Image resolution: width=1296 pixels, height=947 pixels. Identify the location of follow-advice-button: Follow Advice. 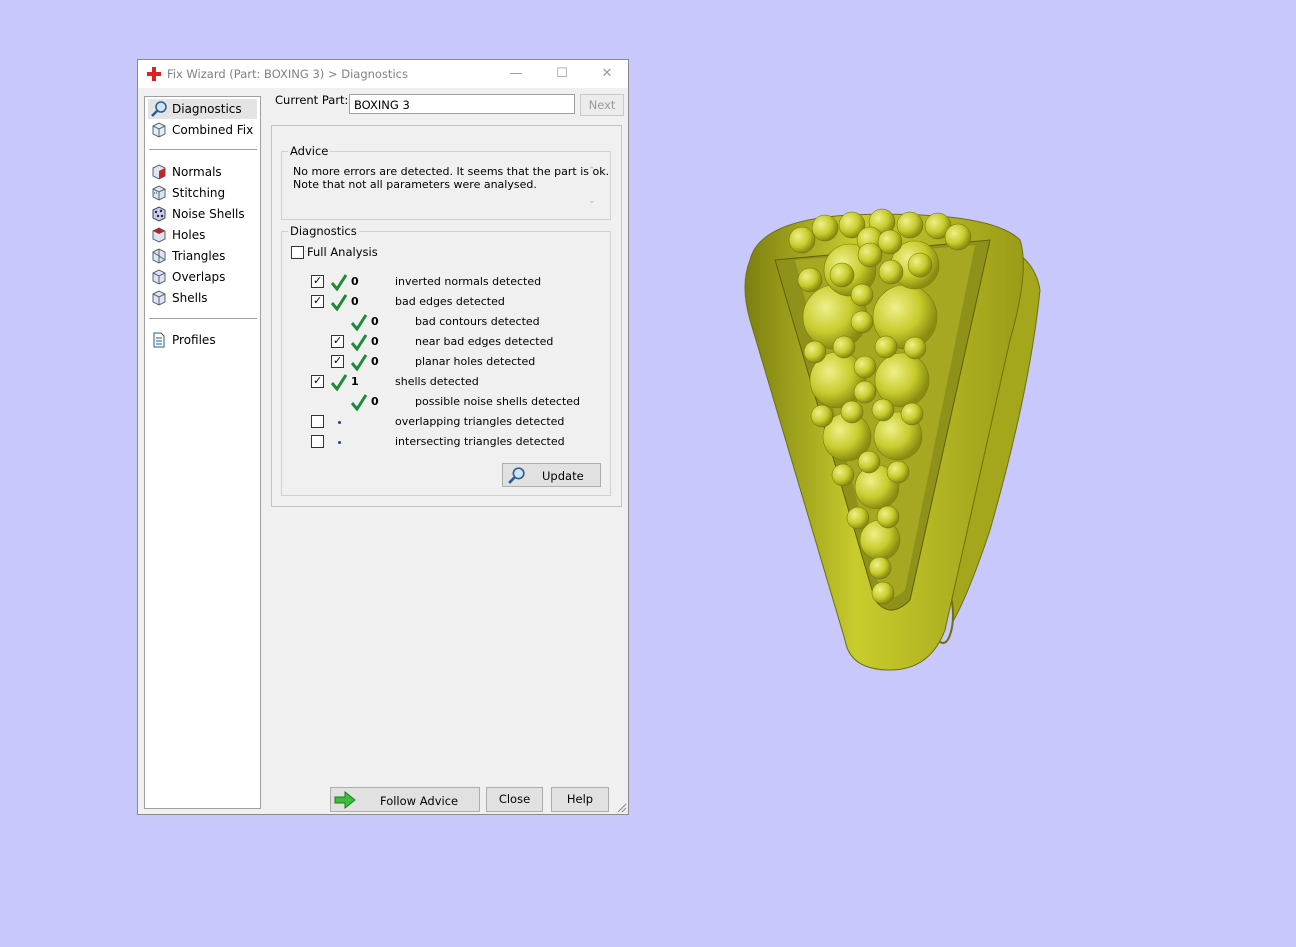
(405, 799).